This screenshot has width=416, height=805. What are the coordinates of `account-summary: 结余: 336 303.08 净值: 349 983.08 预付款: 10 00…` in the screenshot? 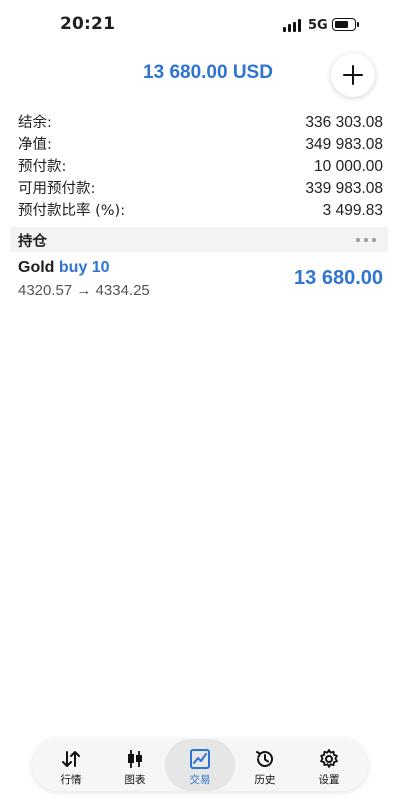 It's located at (200, 167).